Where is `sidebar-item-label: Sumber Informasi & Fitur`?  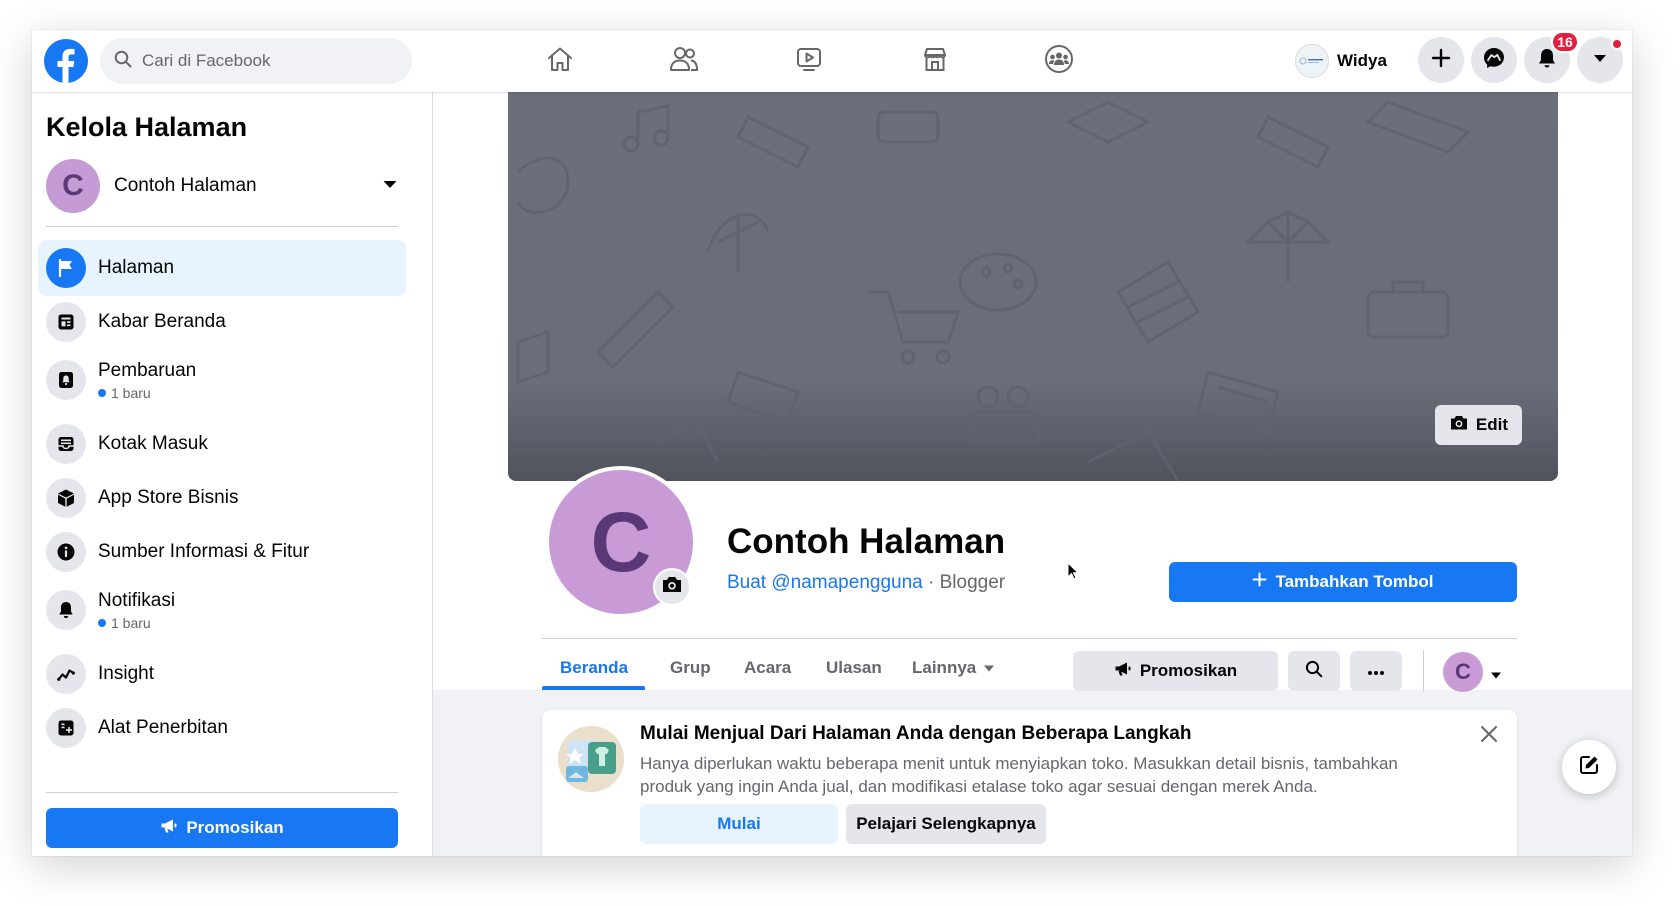
sidebar-item-label: Sumber Informasi & Fitur is located at coordinates (204, 551).